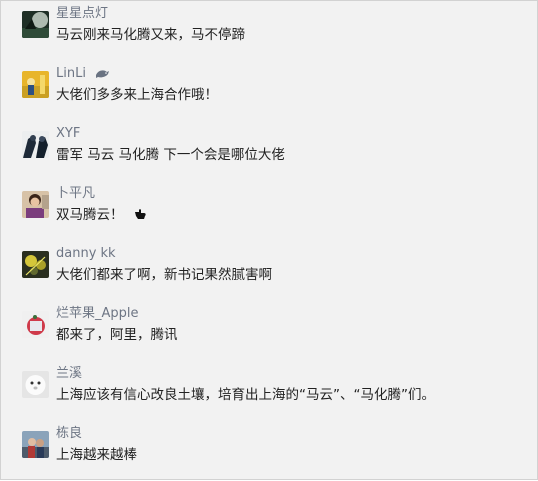 The height and width of the screenshot is (481, 538). Describe the element at coordinates (269, 211) in the screenshot. I see `comment-item: 卜平凡 双马腾云！` at that location.